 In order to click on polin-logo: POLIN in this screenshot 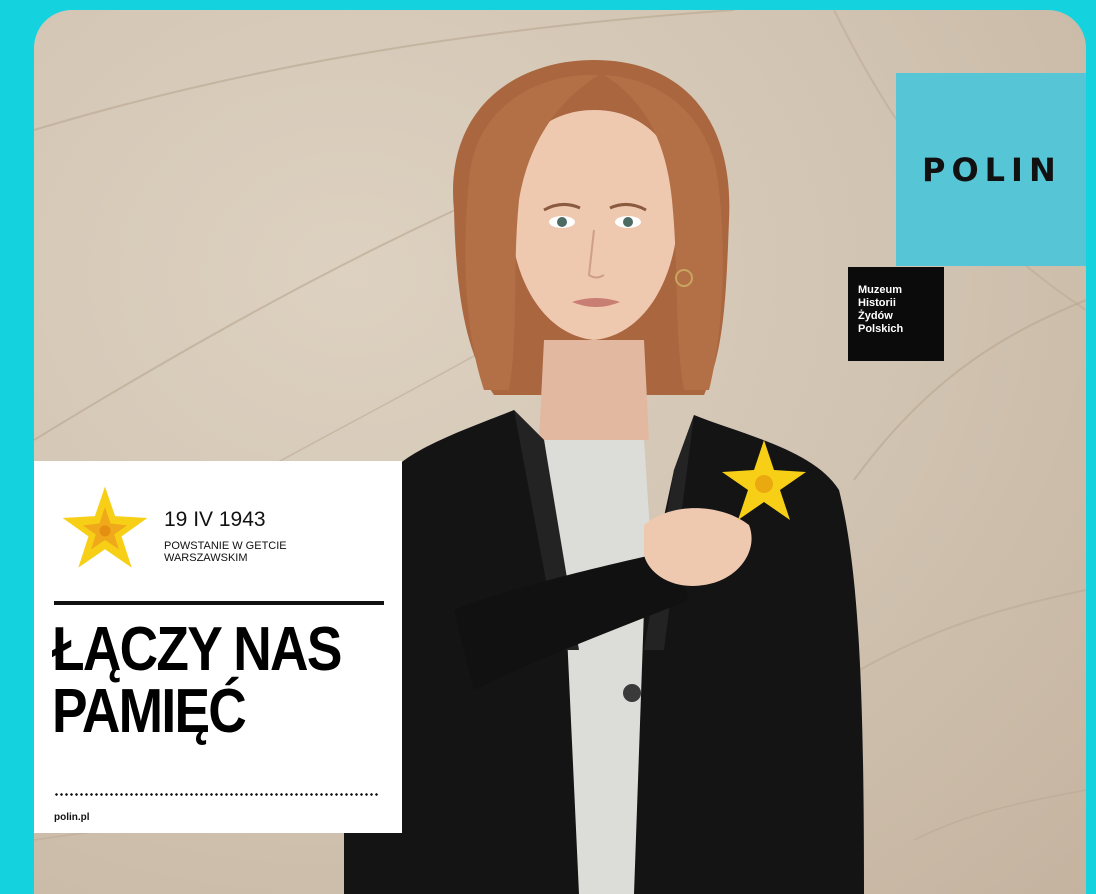, I will do `click(992, 170)`.